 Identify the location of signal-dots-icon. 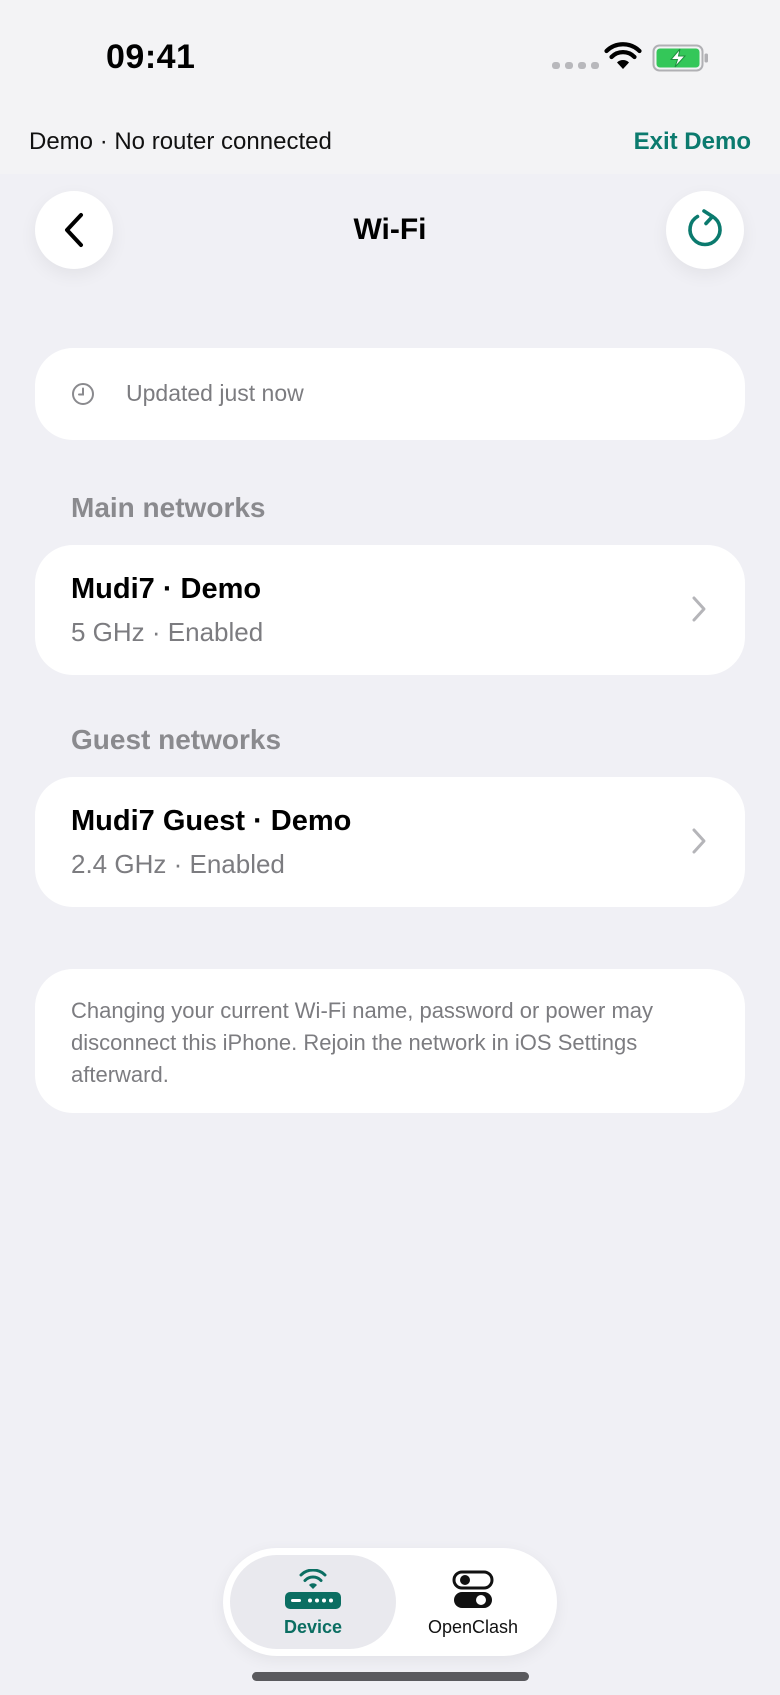
(575, 65).